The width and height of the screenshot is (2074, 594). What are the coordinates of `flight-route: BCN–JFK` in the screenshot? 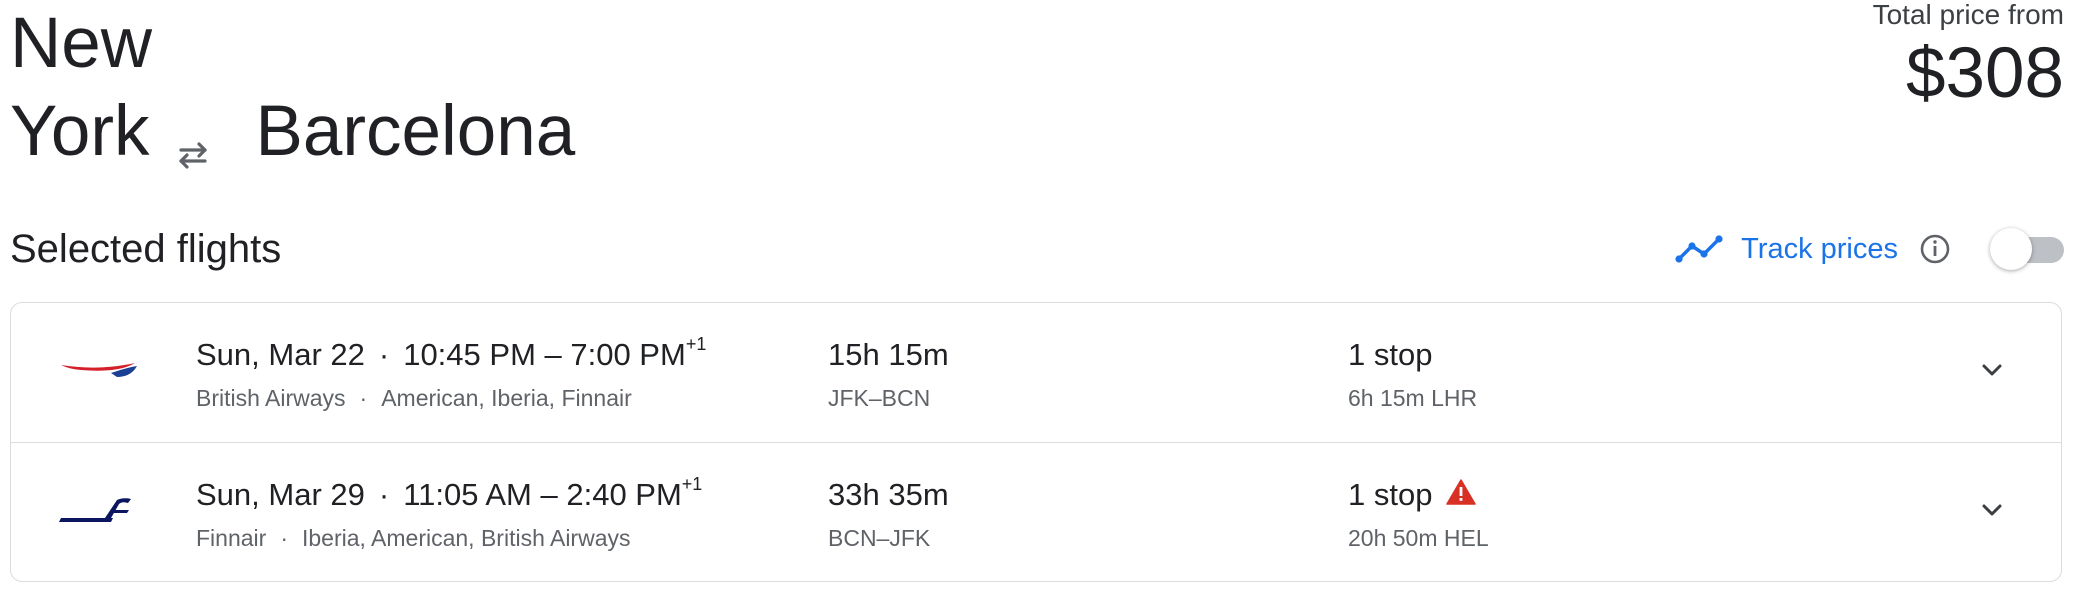 It's located at (879, 538).